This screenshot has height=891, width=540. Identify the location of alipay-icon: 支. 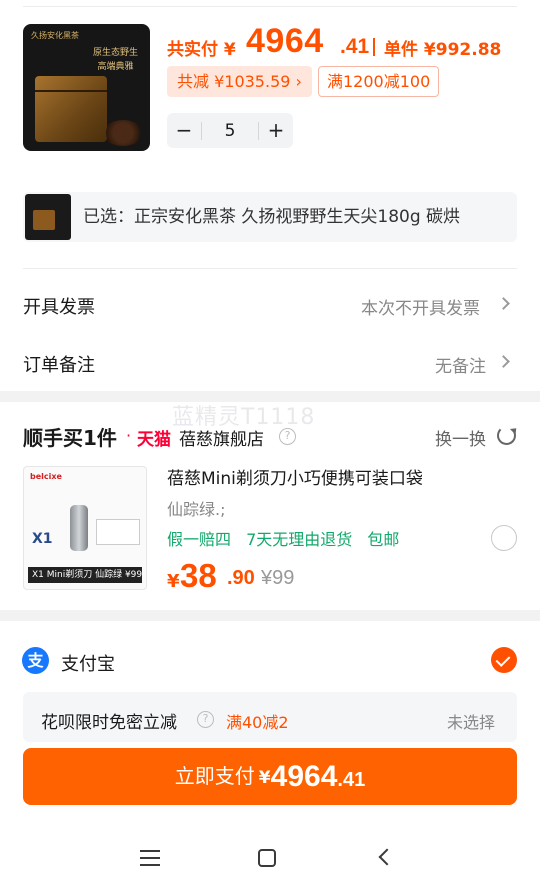
(35, 660).